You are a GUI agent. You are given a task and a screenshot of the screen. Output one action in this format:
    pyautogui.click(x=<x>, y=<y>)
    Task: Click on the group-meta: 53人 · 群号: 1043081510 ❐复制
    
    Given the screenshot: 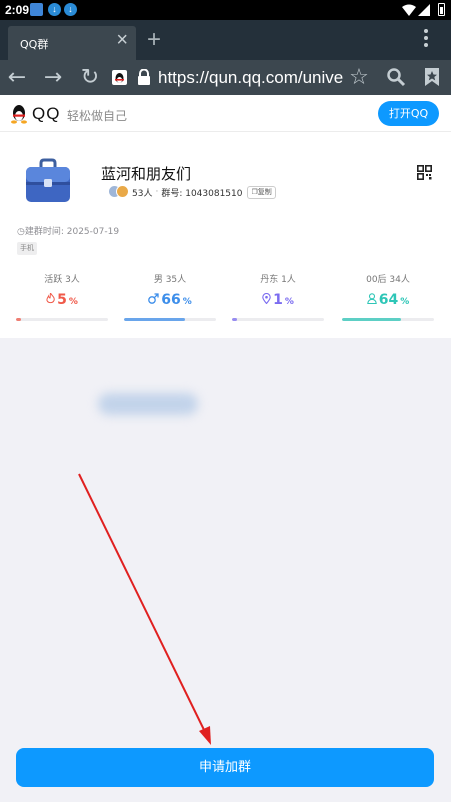 What is the action you would take?
    pyautogui.click(x=192, y=192)
    